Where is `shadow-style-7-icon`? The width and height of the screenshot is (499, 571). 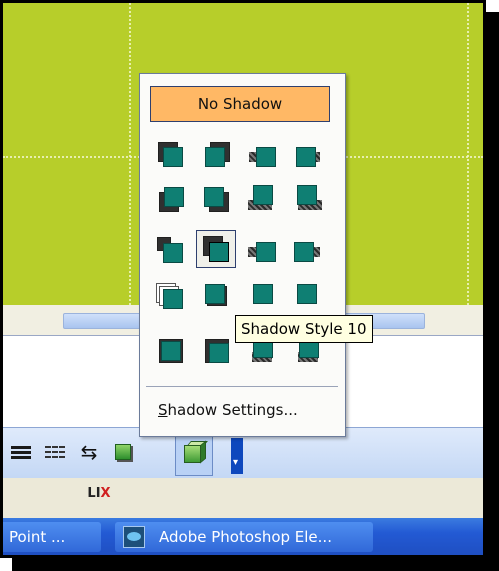
shadow-style-7-icon is located at coordinates (262, 197).